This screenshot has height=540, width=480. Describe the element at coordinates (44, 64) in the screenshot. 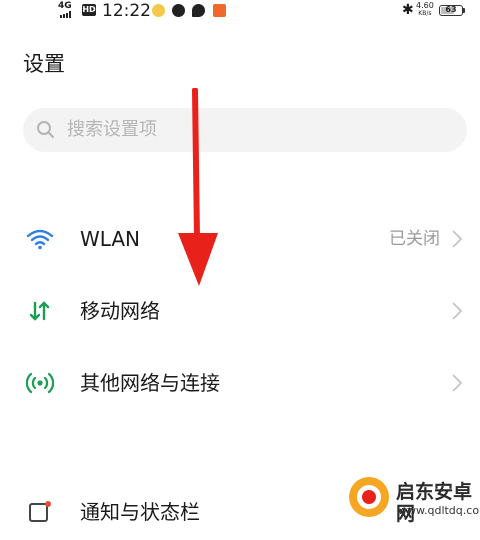

I see `page-title: 设置` at that location.